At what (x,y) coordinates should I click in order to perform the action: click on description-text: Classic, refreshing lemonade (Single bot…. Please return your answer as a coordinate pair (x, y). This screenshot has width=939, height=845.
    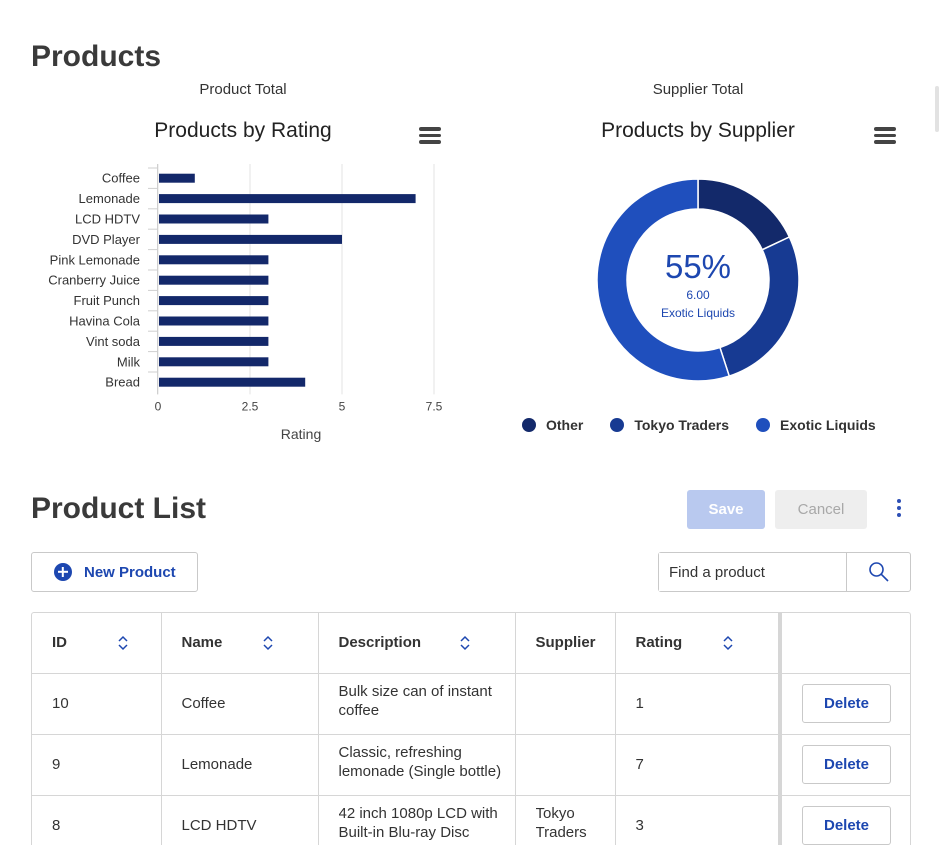
    Looking at the image, I should click on (420, 761).